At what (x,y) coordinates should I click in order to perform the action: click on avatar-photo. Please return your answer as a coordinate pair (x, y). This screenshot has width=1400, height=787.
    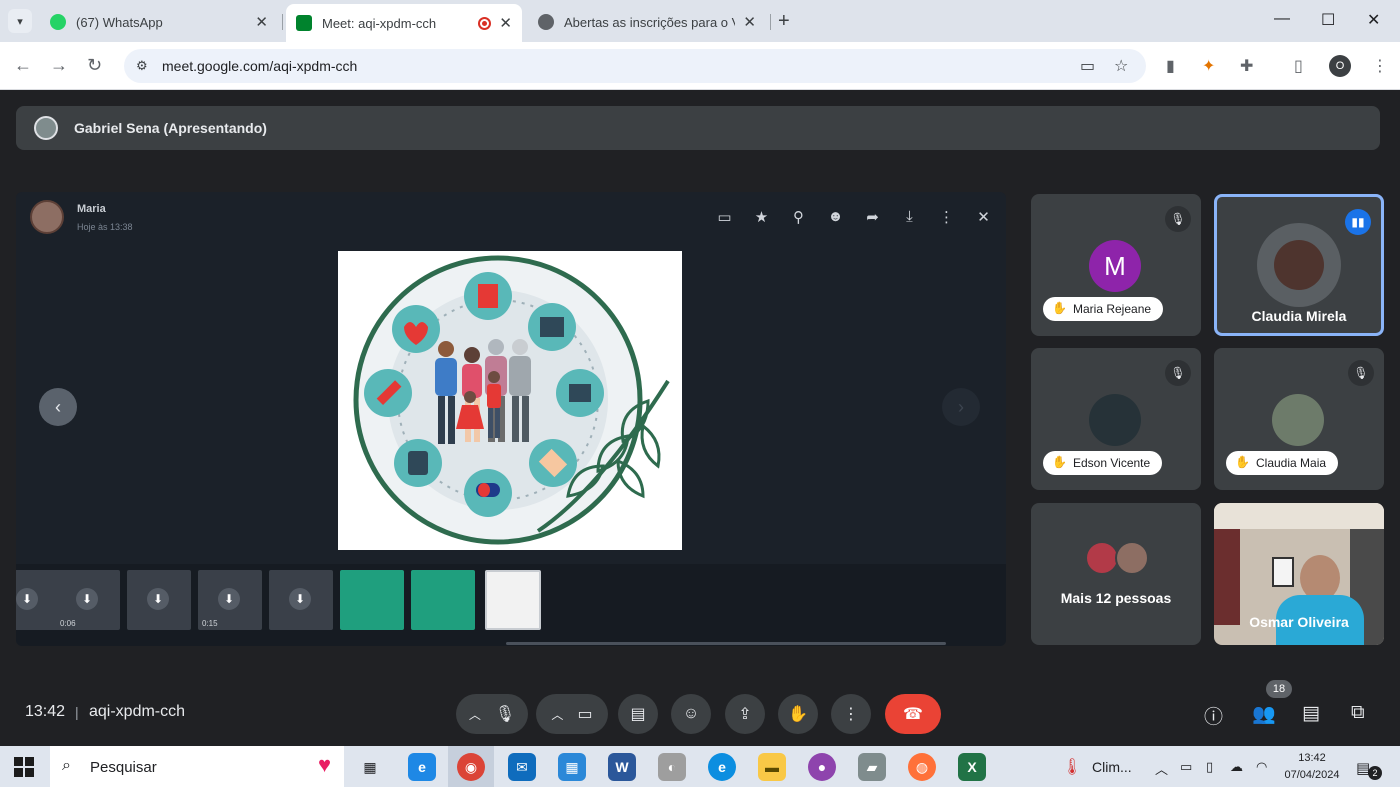
    Looking at the image, I should click on (1299, 265).